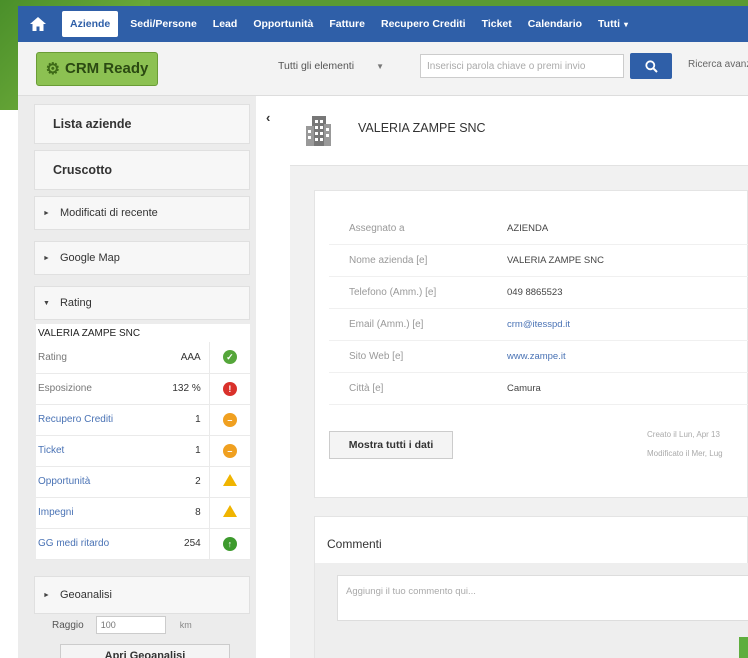  I want to click on record-title-bar: VALERIA ZAMPE SNC, so click(519, 131).